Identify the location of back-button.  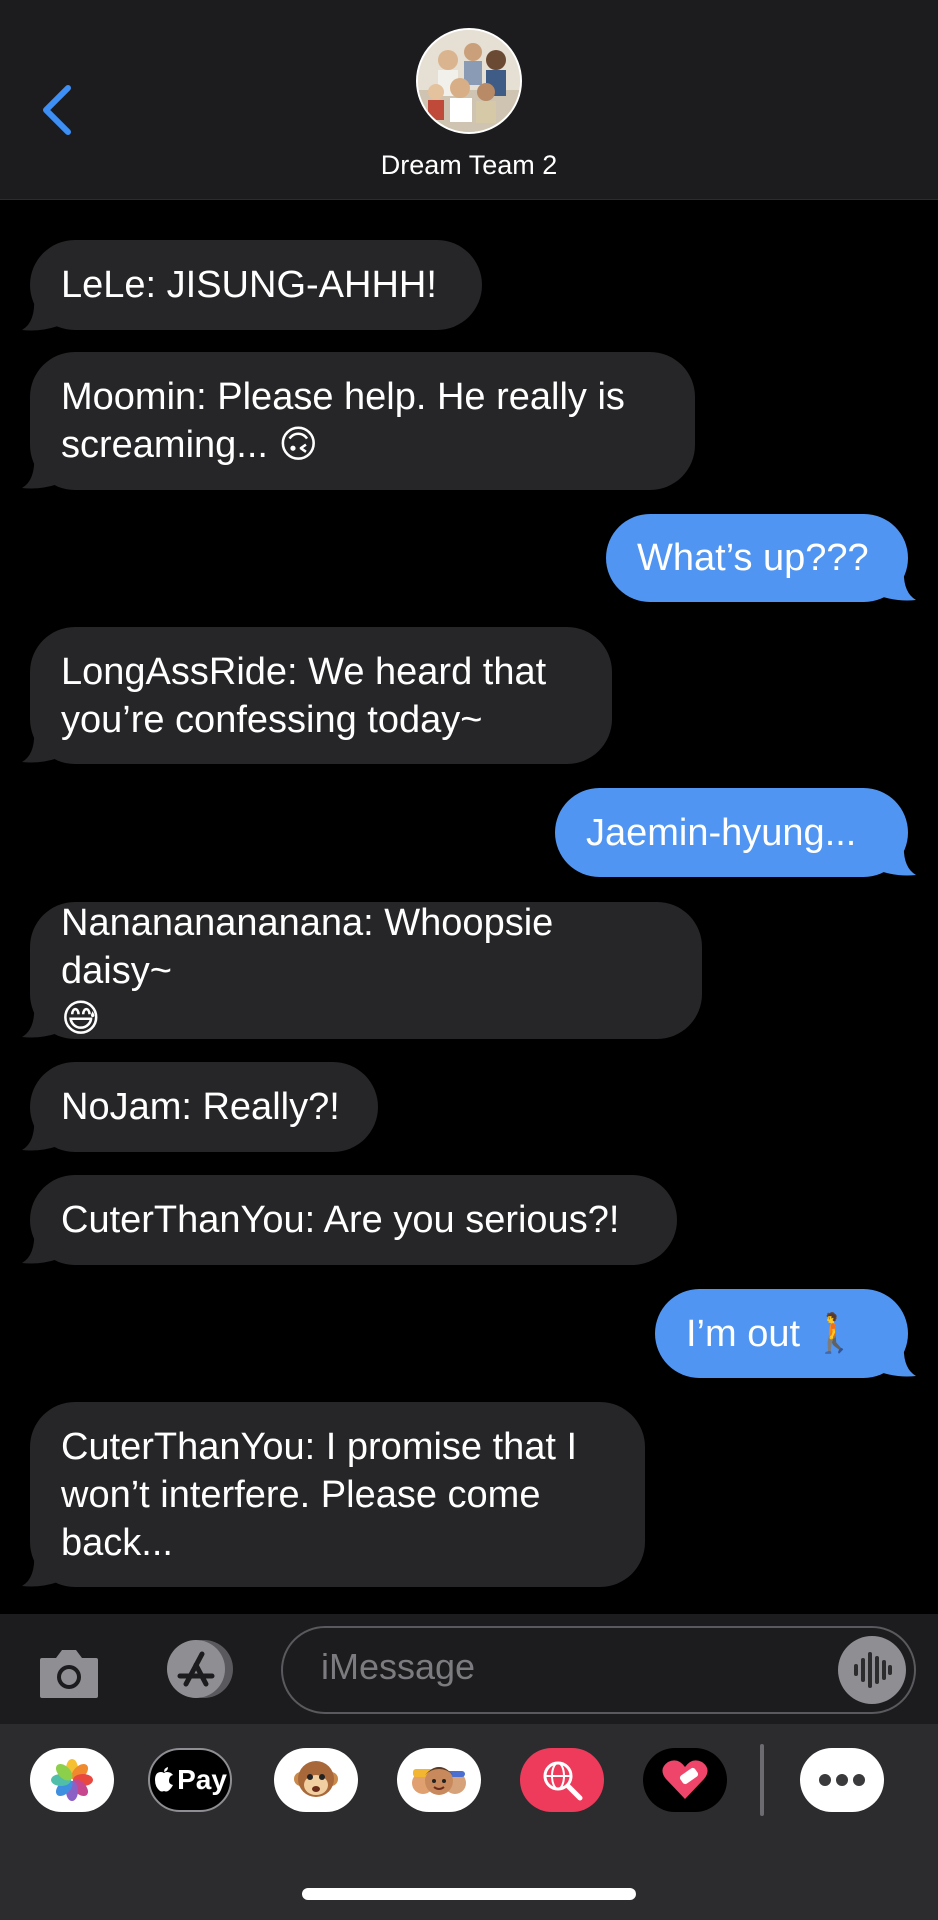
(58, 110).